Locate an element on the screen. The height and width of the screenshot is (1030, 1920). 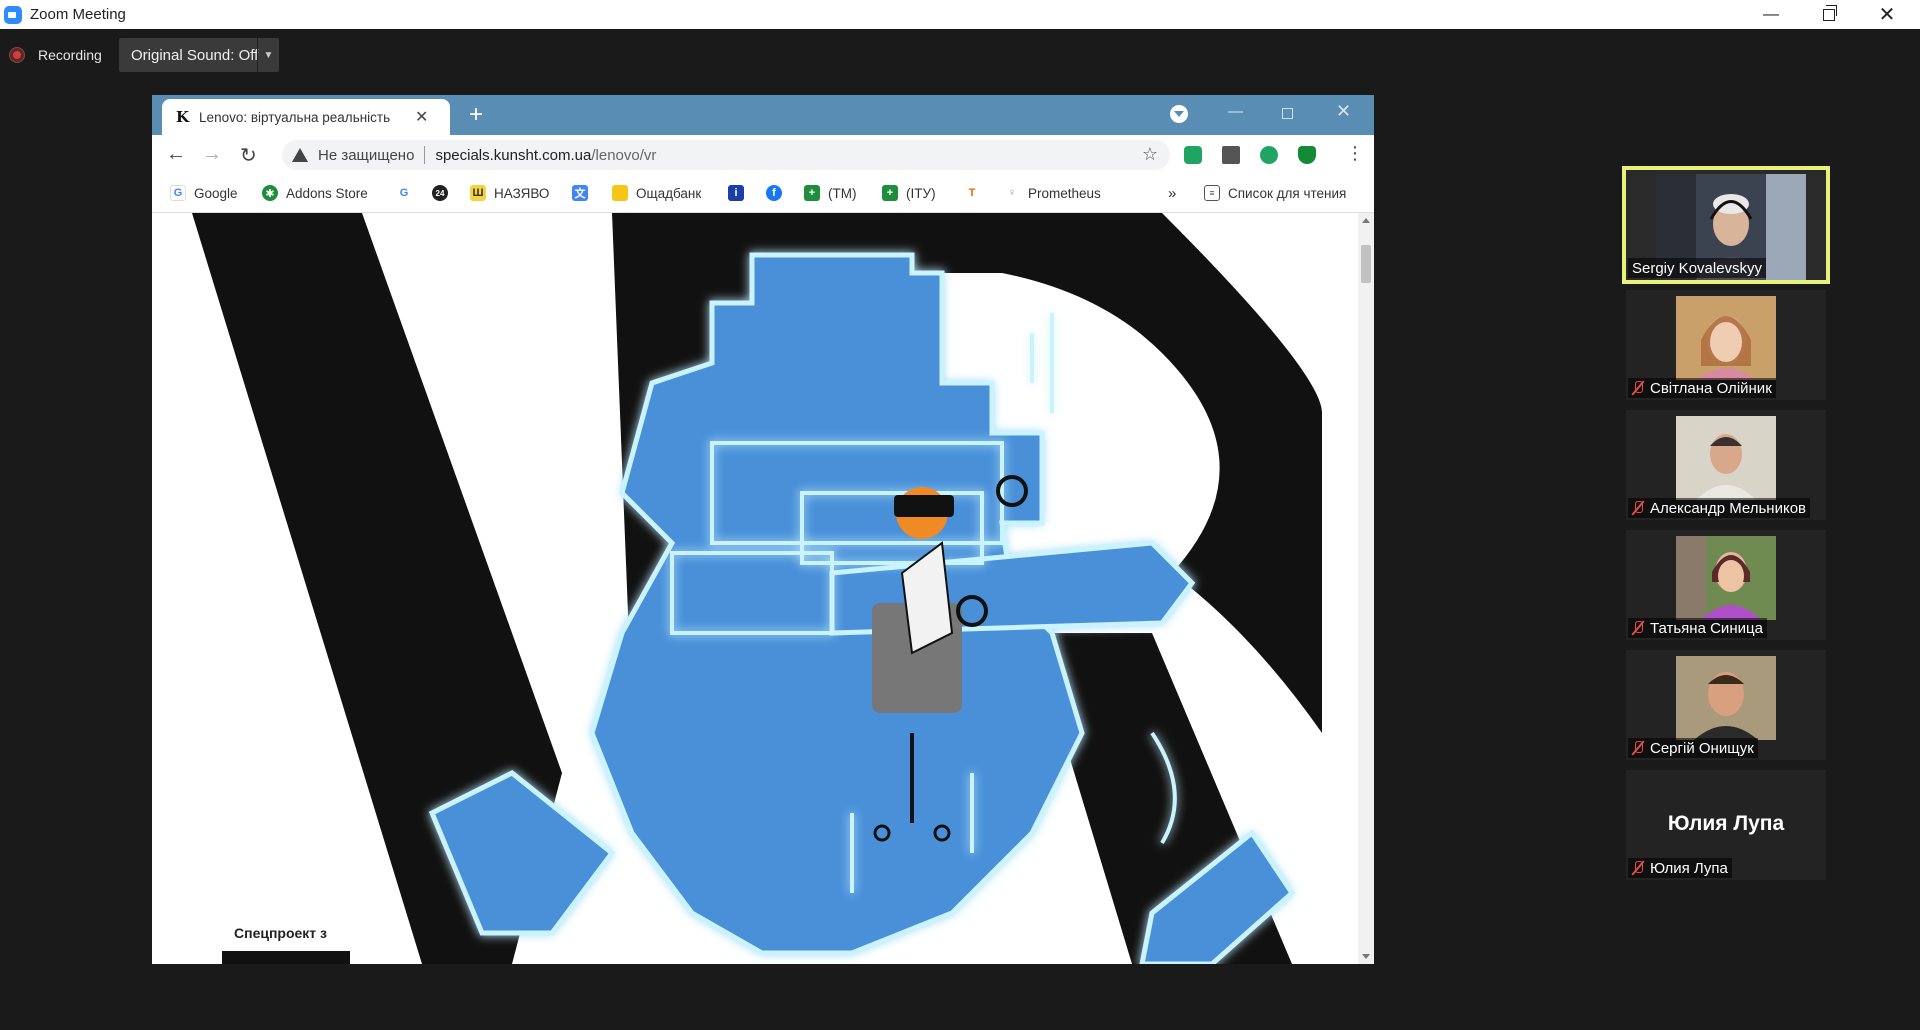
folder-icon is located at coordinates (620, 193).